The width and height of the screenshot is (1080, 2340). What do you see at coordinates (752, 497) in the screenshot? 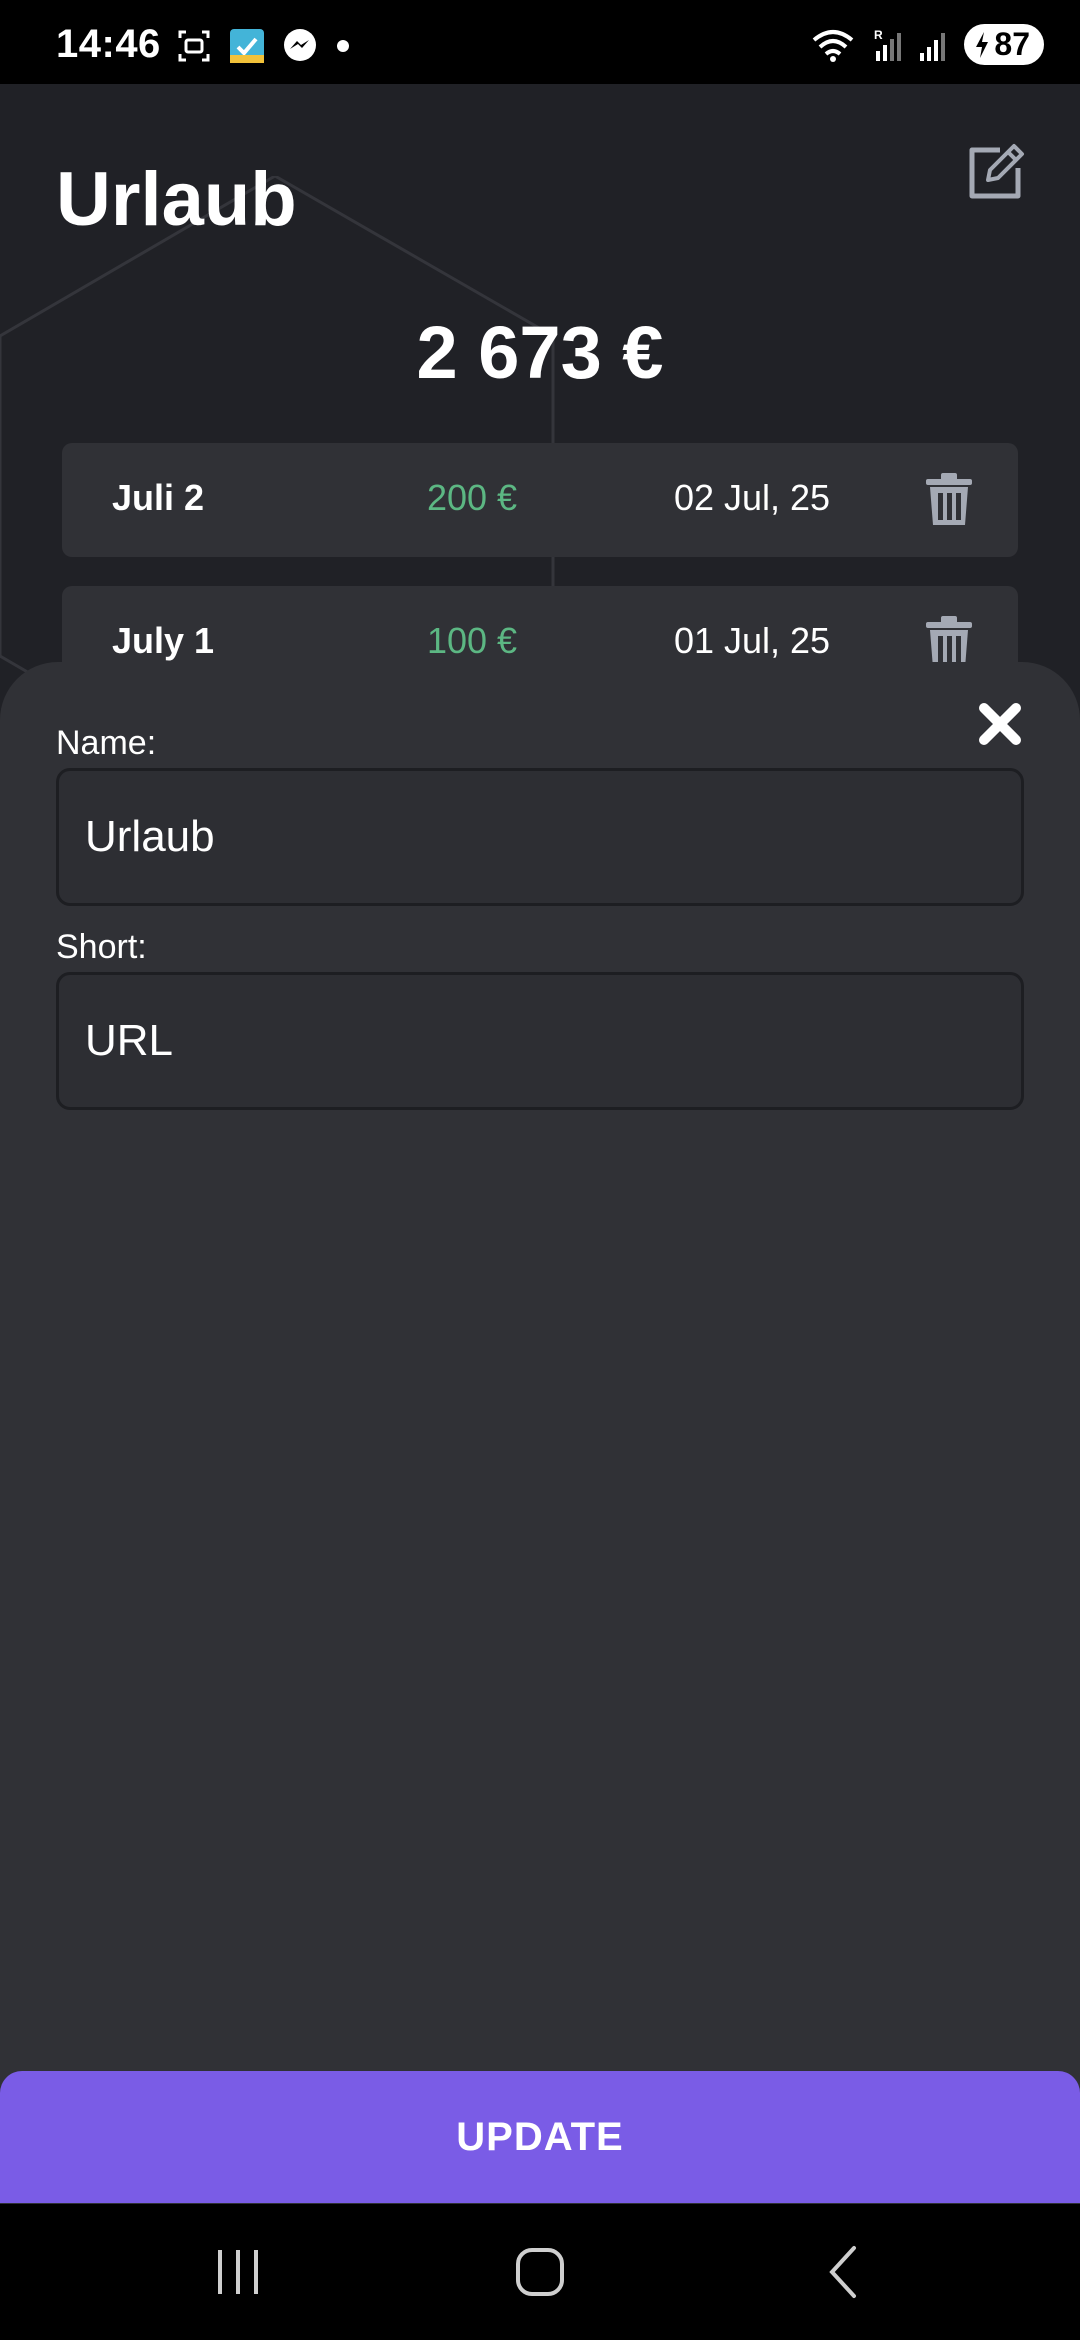
I see `entry-date: 02 Jul, 25` at bounding box center [752, 497].